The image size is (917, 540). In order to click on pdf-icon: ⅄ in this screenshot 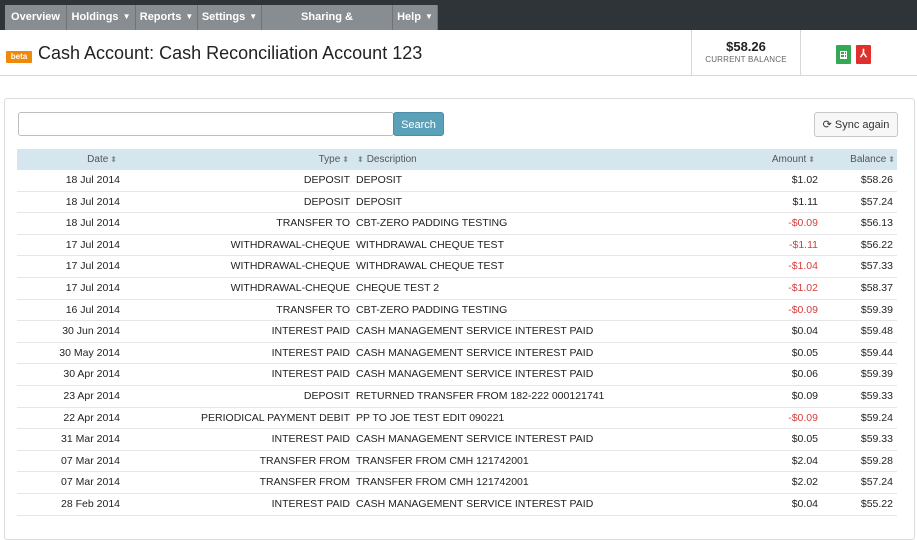, I will do `click(863, 54)`.